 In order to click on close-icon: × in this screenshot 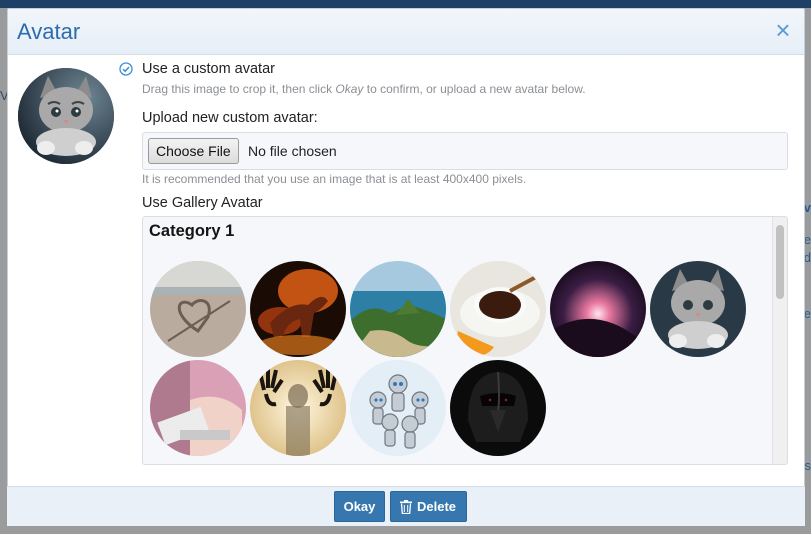, I will do `click(783, 30)`.